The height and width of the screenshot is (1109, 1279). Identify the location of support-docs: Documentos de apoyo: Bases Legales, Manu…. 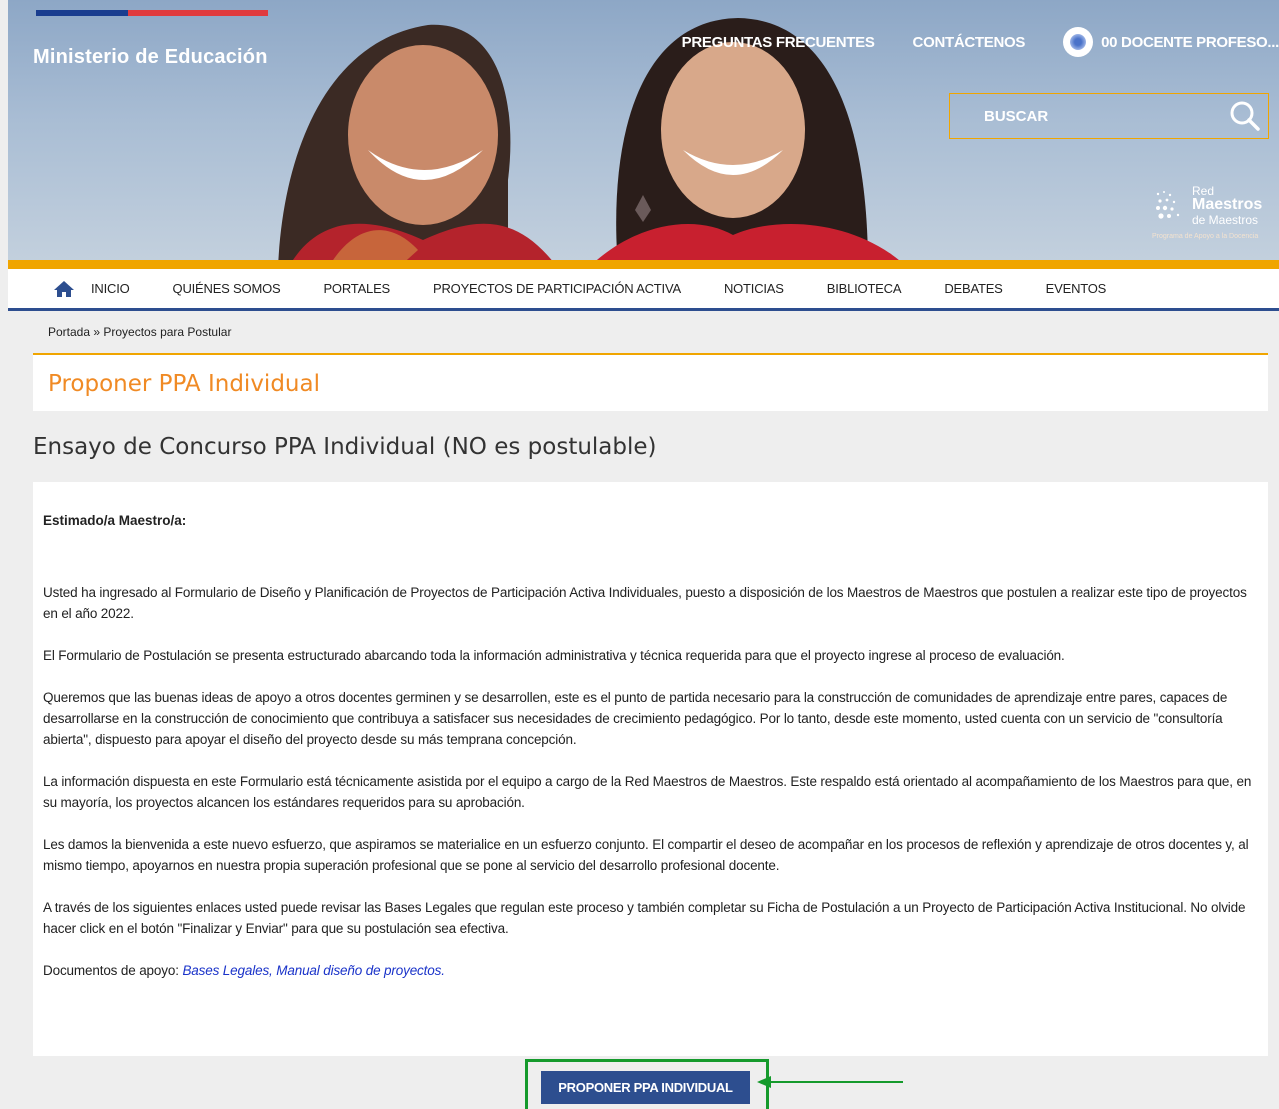
(650, 970).